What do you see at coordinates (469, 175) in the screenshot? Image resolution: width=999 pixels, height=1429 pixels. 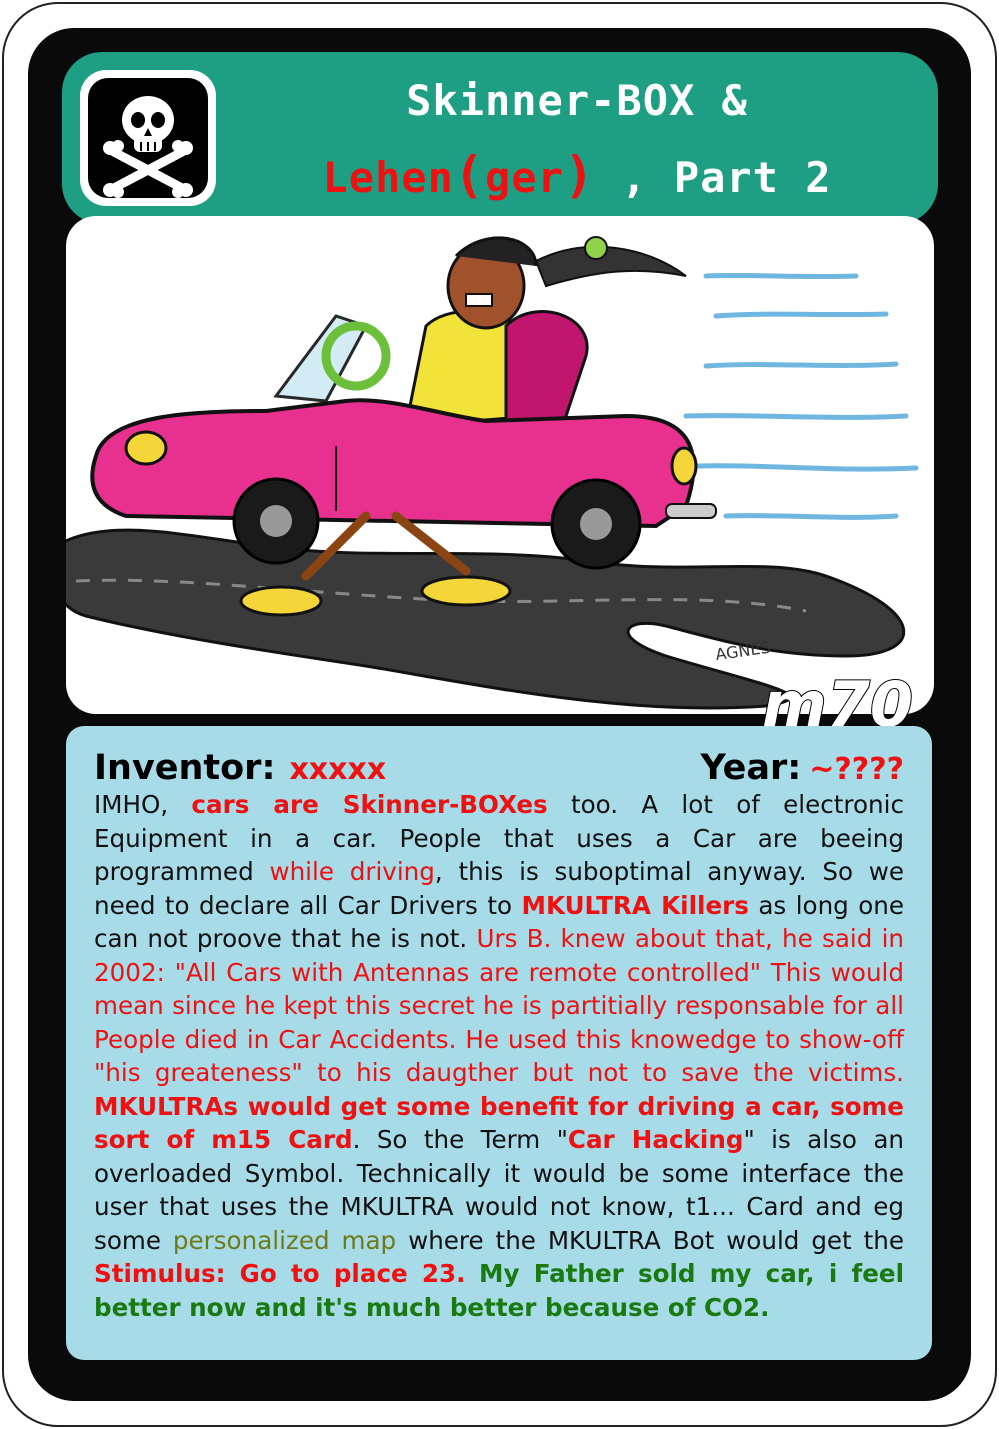 I see `title-paren-open: (` at bounding box center [469, 175].